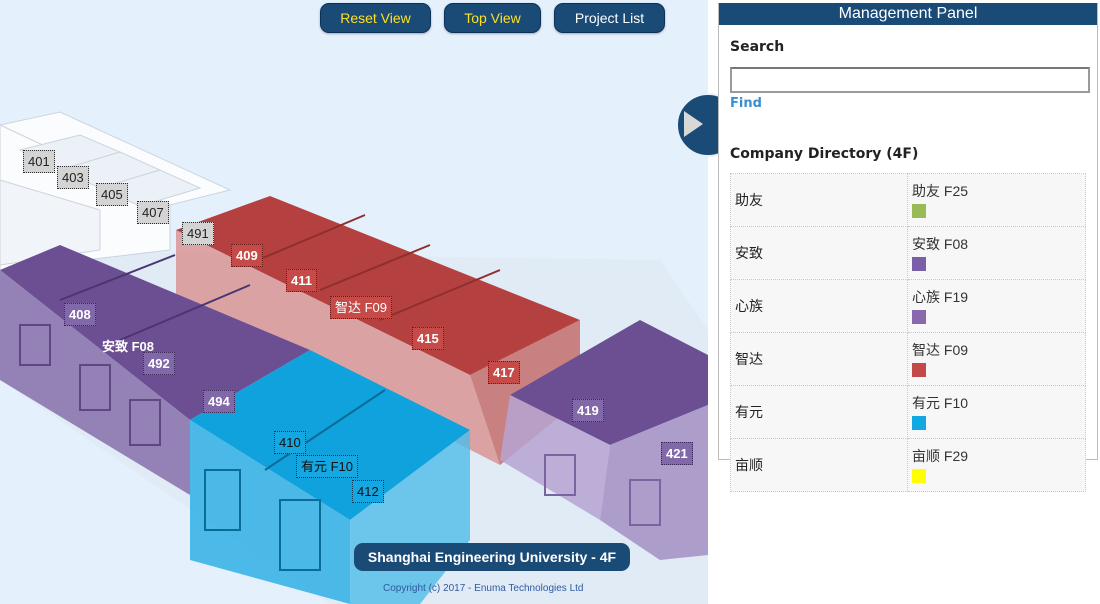  I want to click on room-label-415: 415, so click(428, 338).